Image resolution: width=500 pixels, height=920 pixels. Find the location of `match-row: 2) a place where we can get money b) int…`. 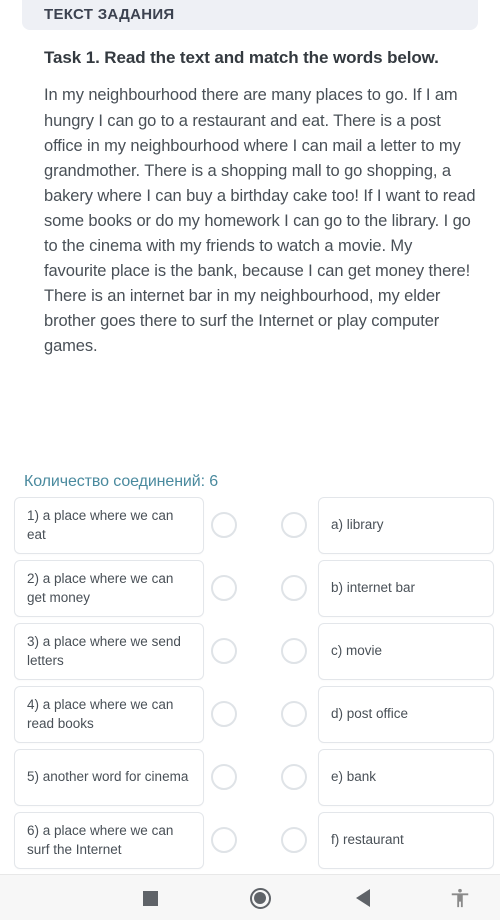

match-row: 2) a place where we can get money b) int… is located at coordinates (250, 588).